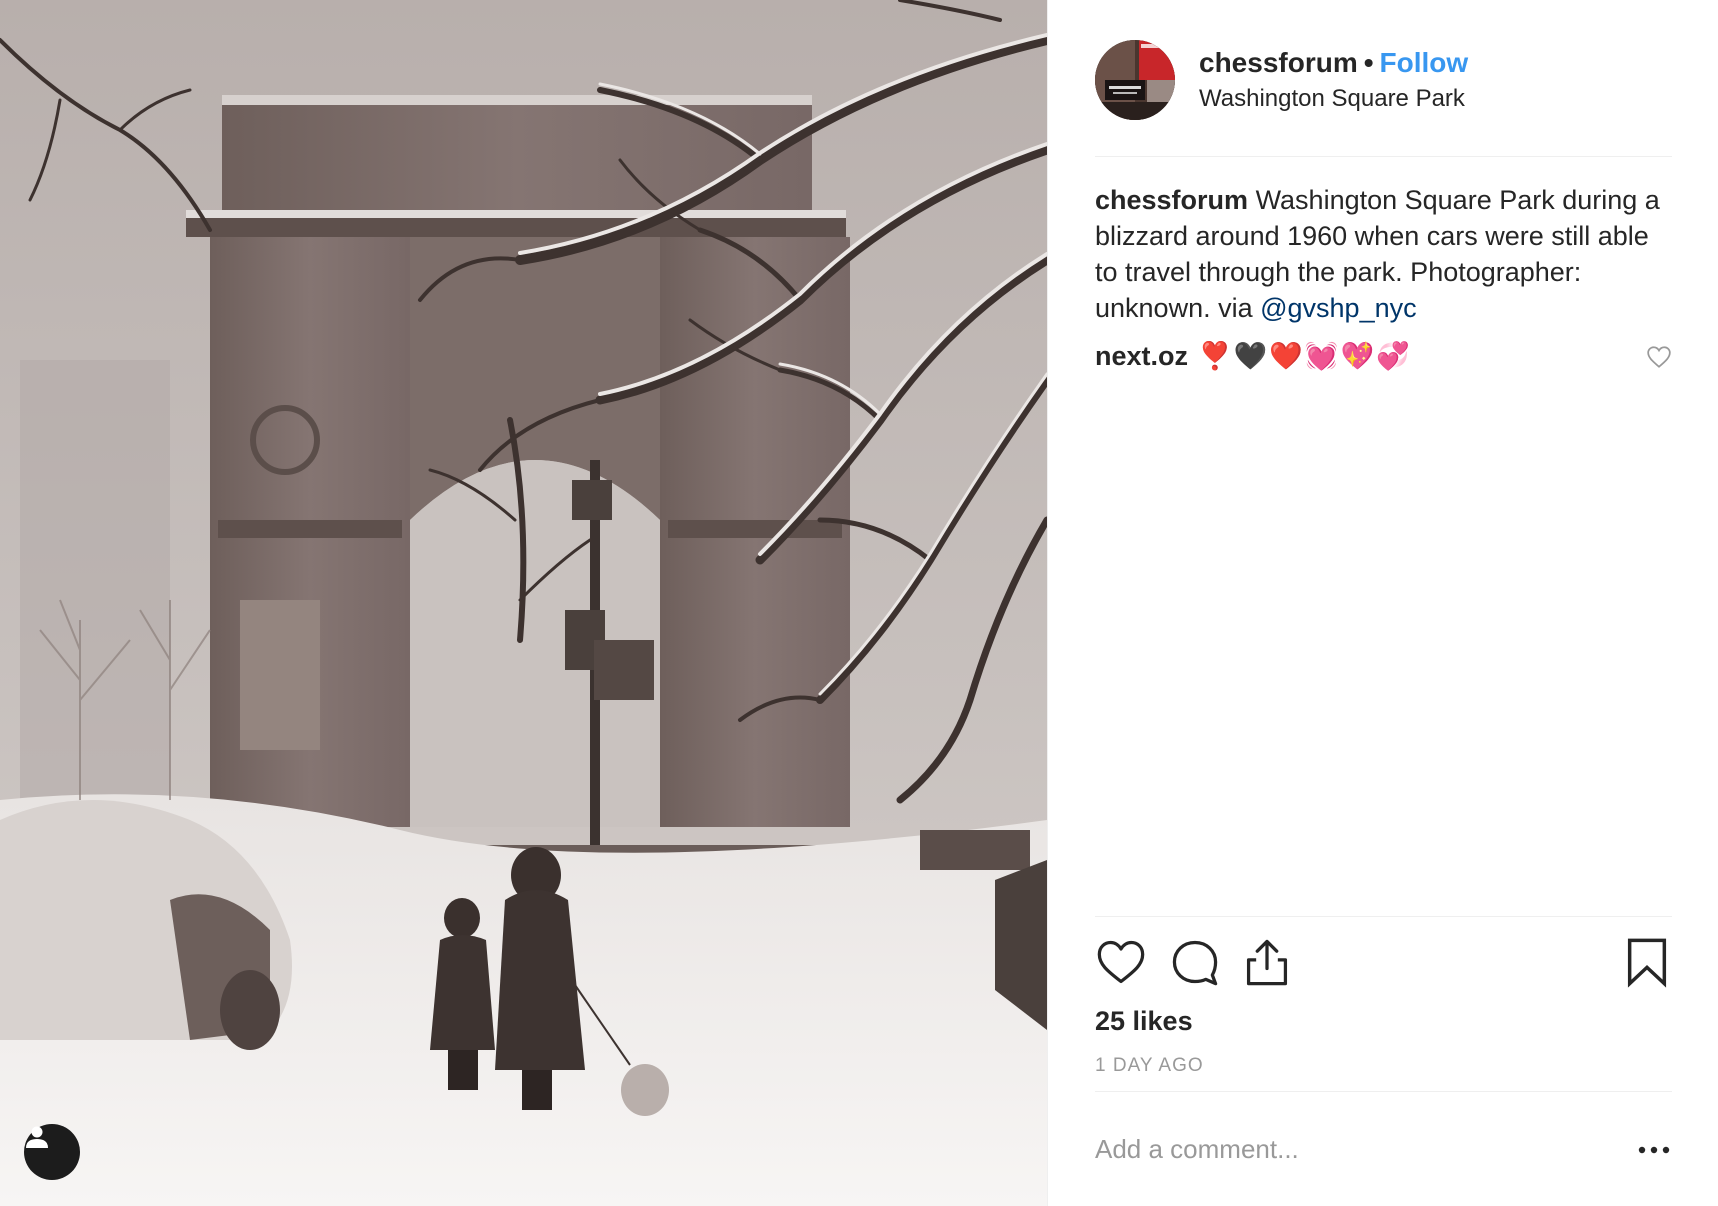 This screenshot has height=1206, width=1718. I want to click on comment-box-divider, so click(1383, 1091).